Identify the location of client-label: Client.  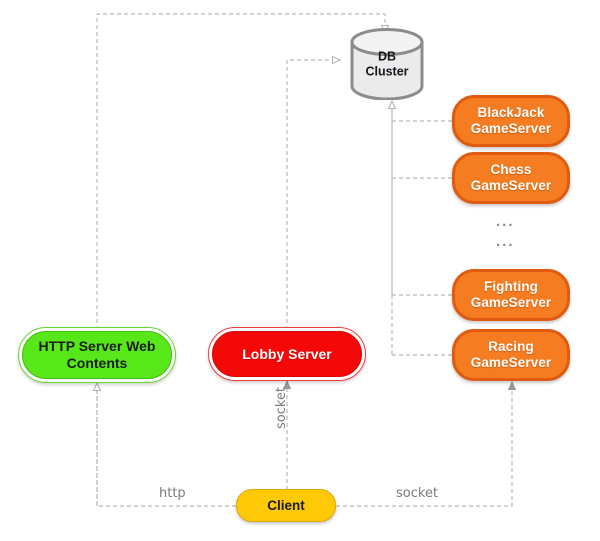
(286, 505).